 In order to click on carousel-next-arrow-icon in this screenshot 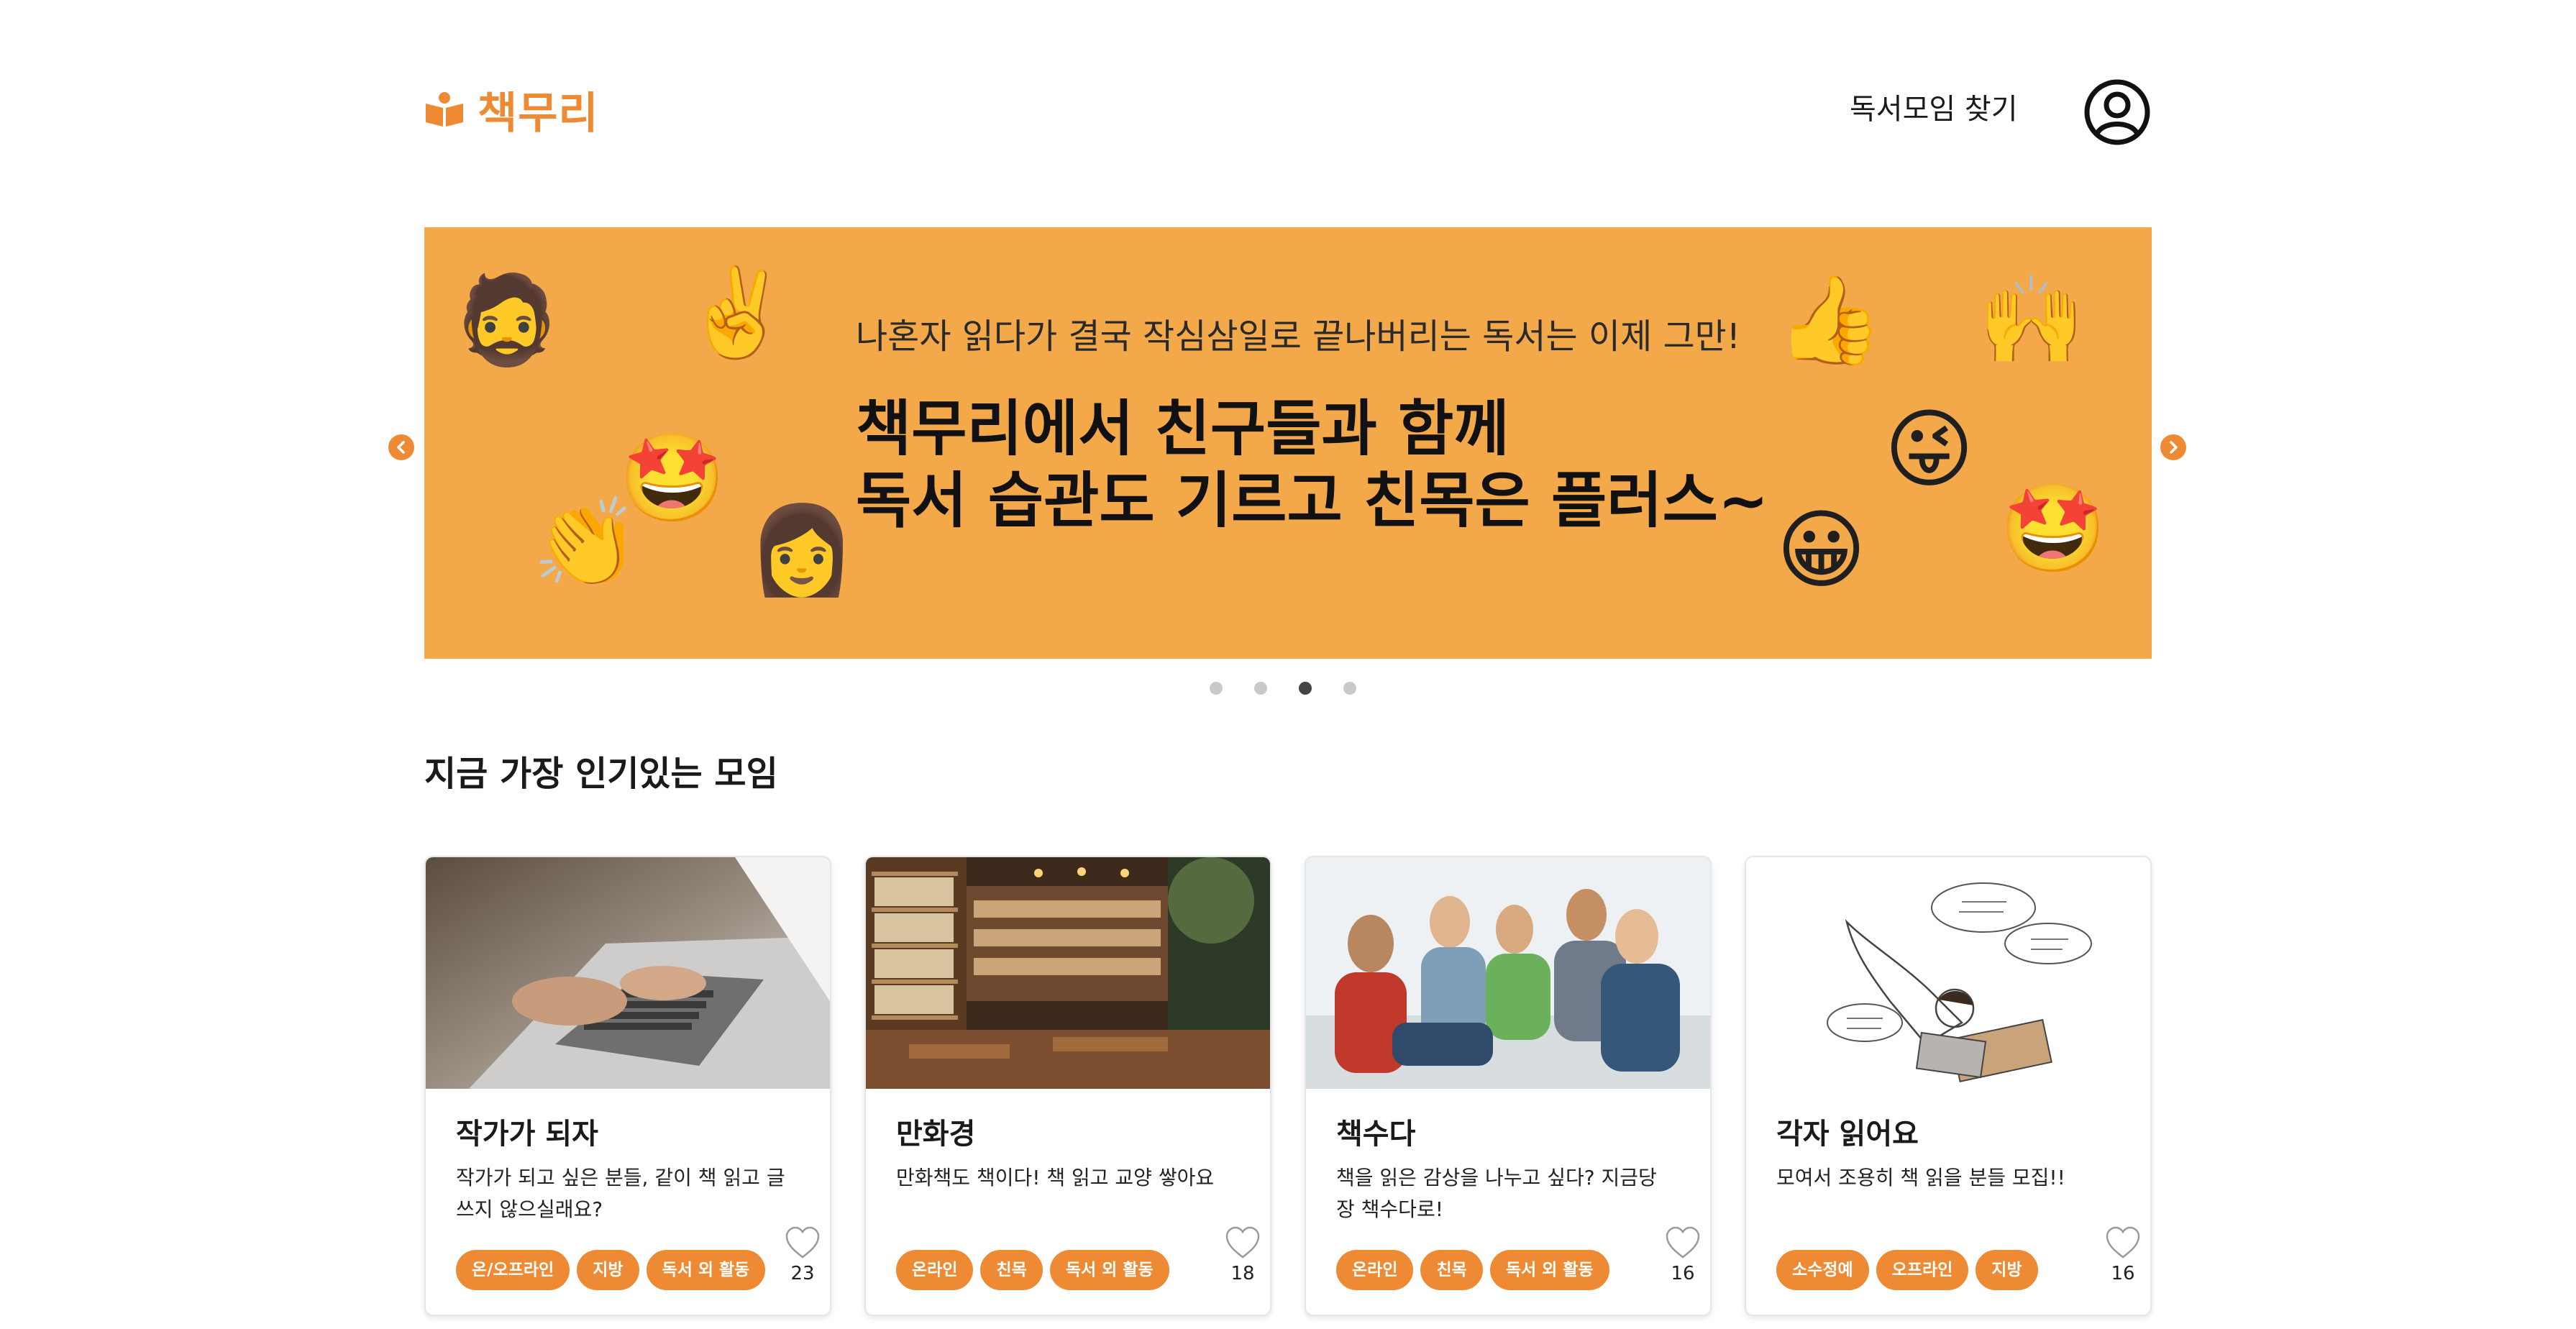, I will do `click(2173, 447)`.